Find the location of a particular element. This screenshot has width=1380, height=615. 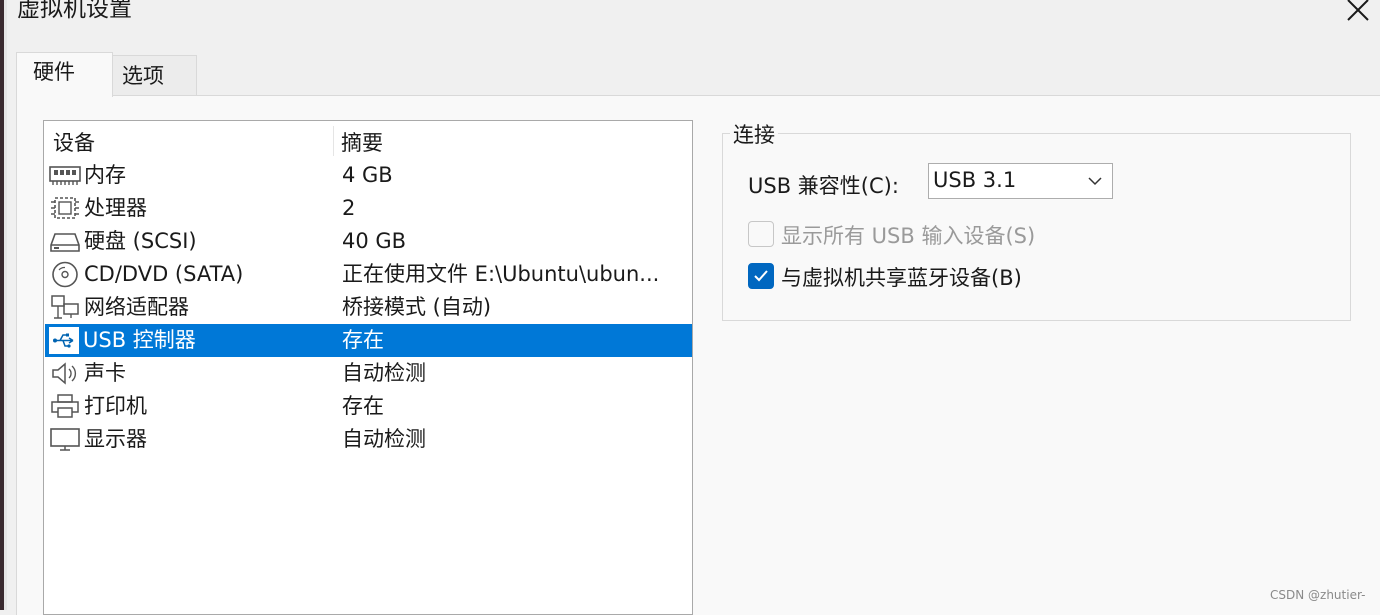

checkmark-icon is located at coordinates (761, 276).